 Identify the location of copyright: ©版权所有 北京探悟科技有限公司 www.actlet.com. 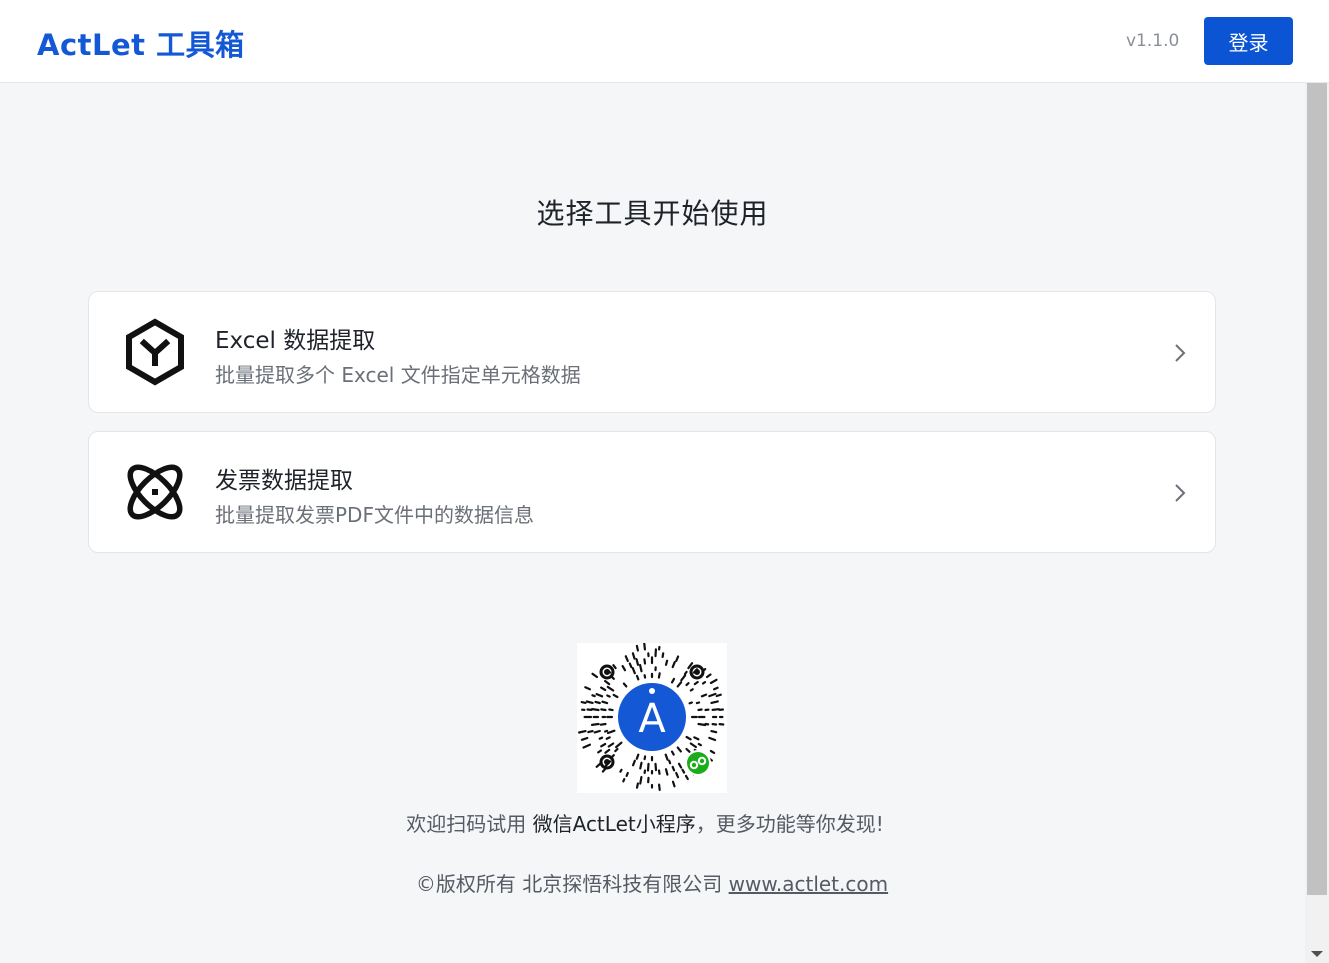
(652, 882).